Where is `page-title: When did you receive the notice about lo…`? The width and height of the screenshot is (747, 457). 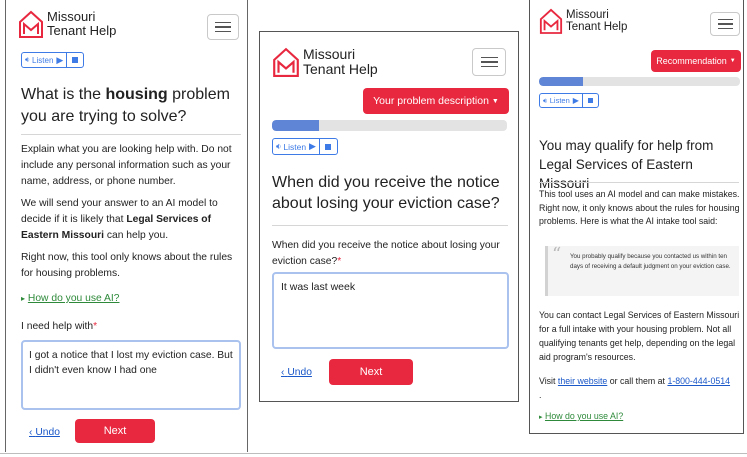
page-title: When did you receive the notice about lo… is located at coordinates (386, 193).